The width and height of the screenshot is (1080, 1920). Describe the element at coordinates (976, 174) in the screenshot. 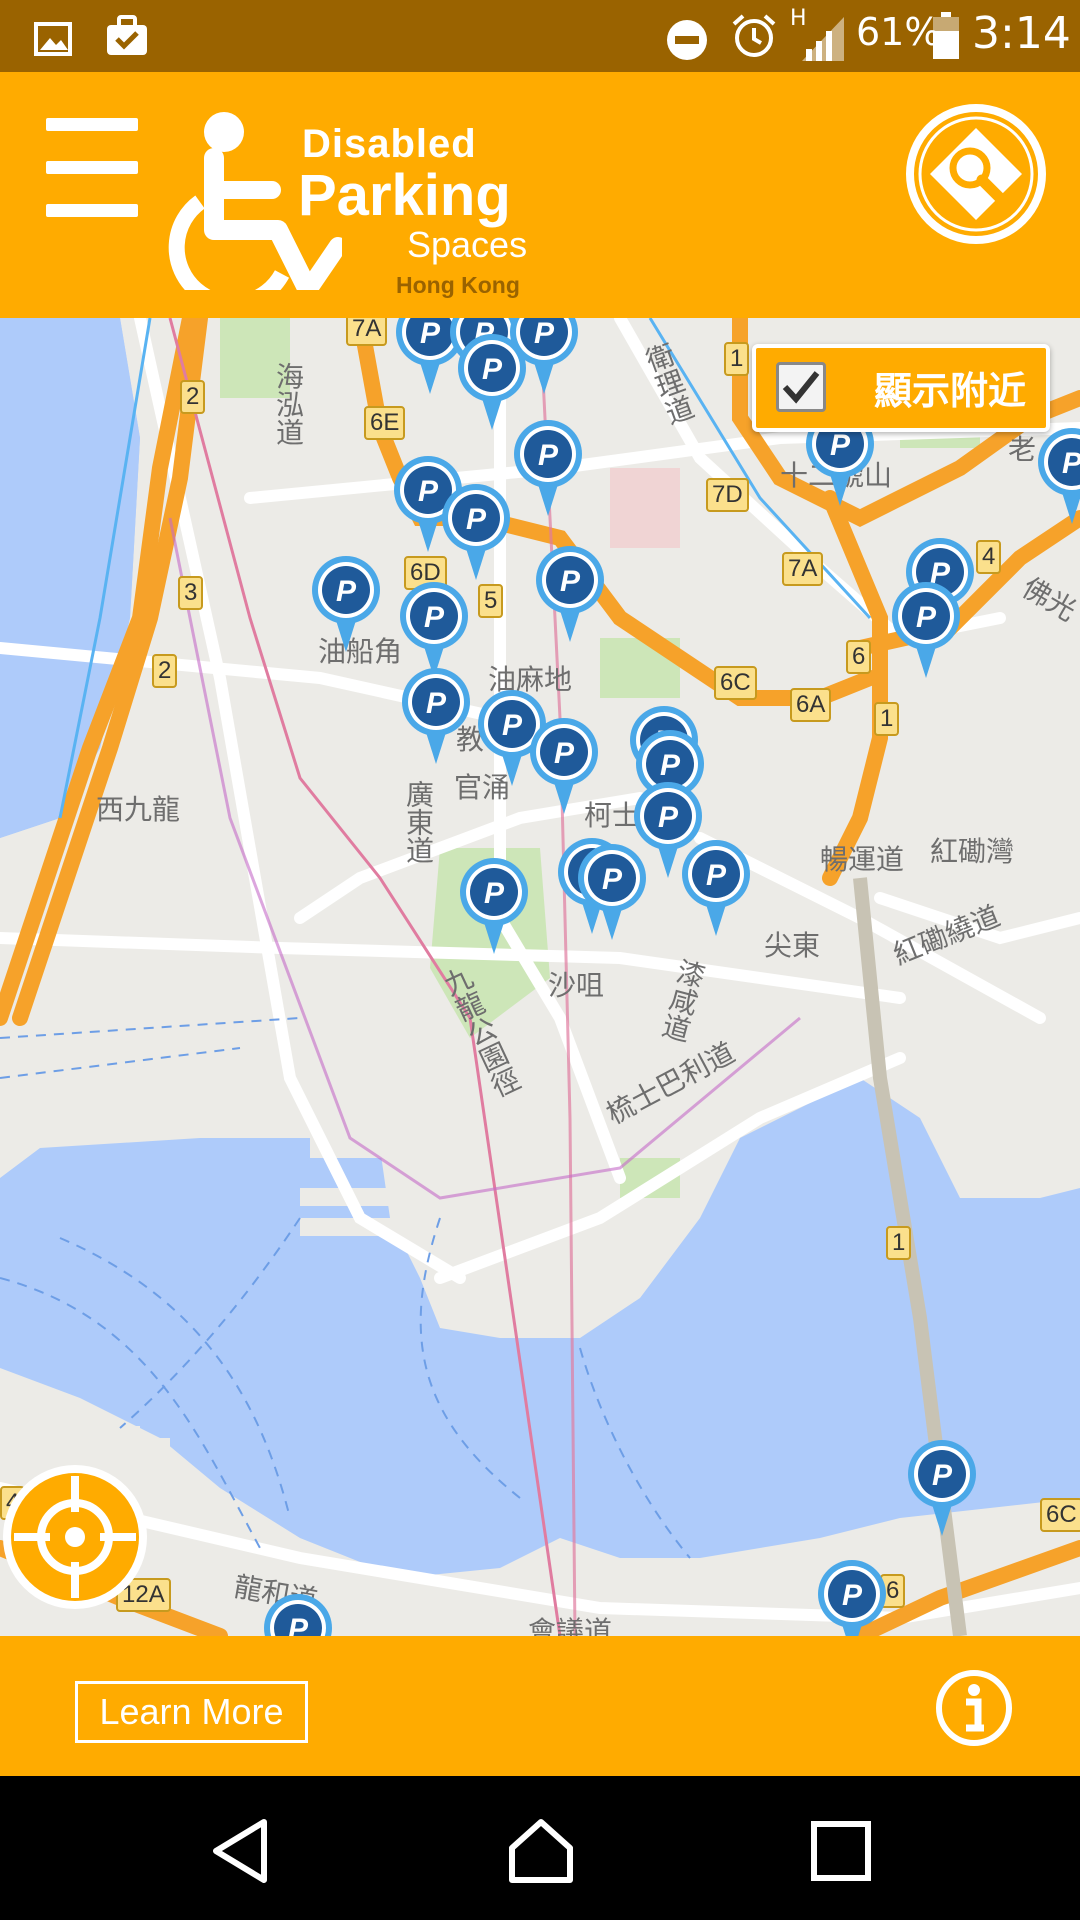

I see `map-search-icon` at that location.